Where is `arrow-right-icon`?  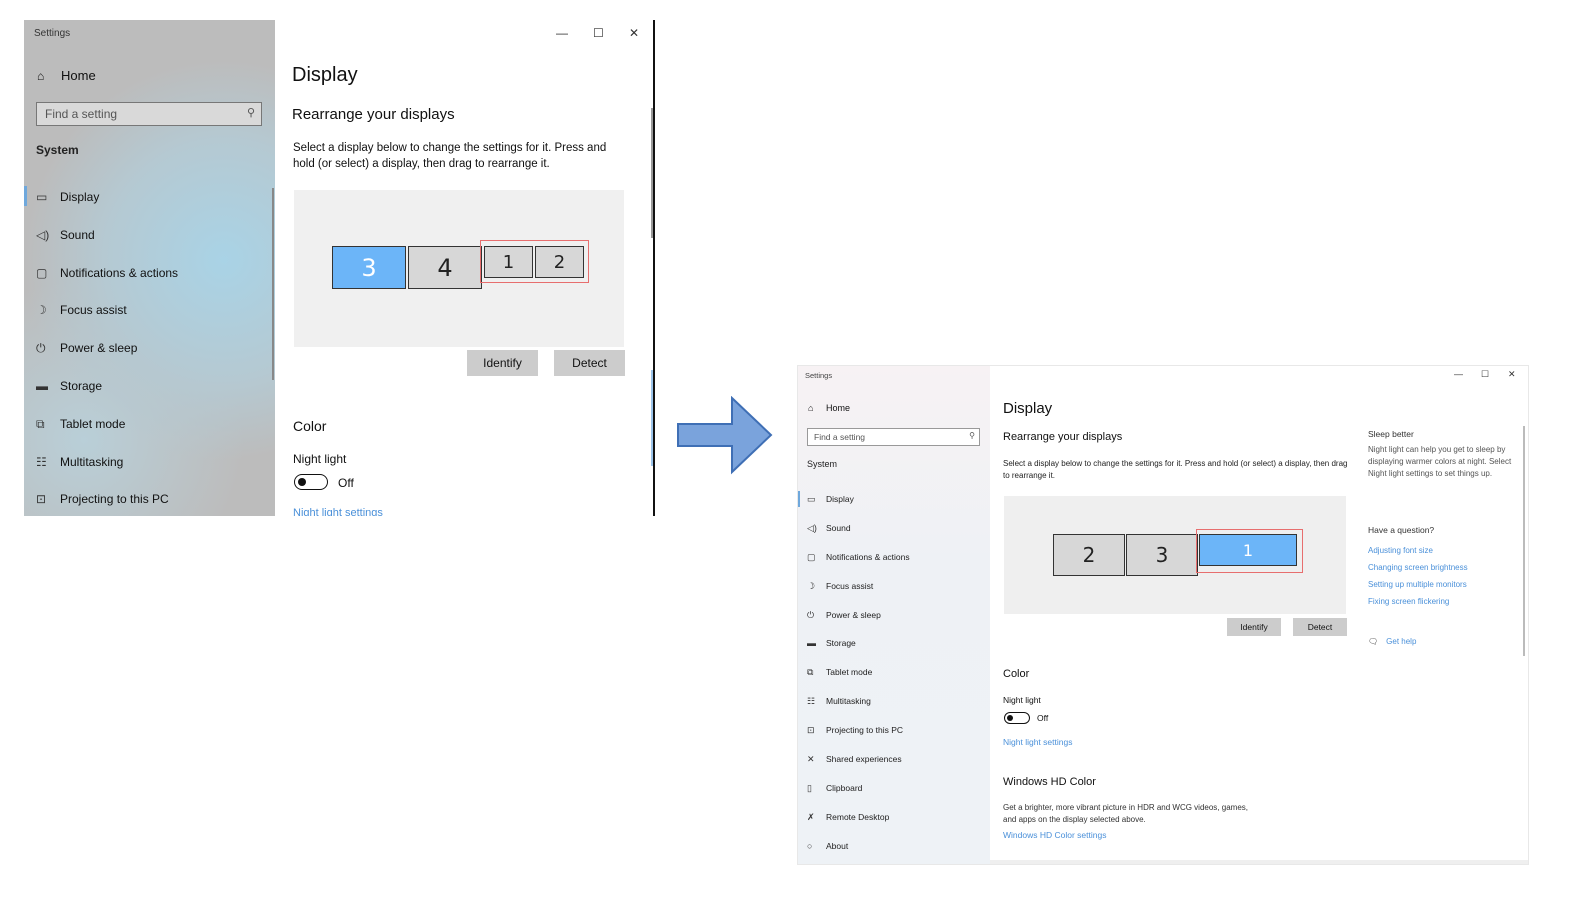
arrow-right-icon is located at coordinates (725, 435).